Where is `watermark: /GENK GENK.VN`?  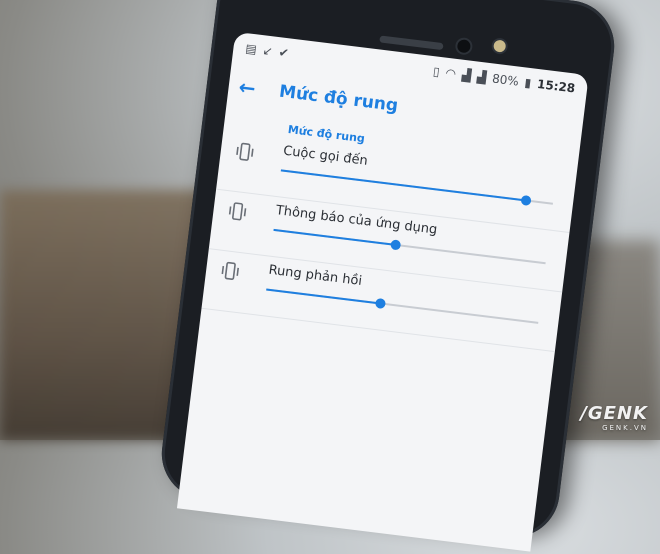
watermark: /GENK GENK.VN is located at coordinates (614, 417).